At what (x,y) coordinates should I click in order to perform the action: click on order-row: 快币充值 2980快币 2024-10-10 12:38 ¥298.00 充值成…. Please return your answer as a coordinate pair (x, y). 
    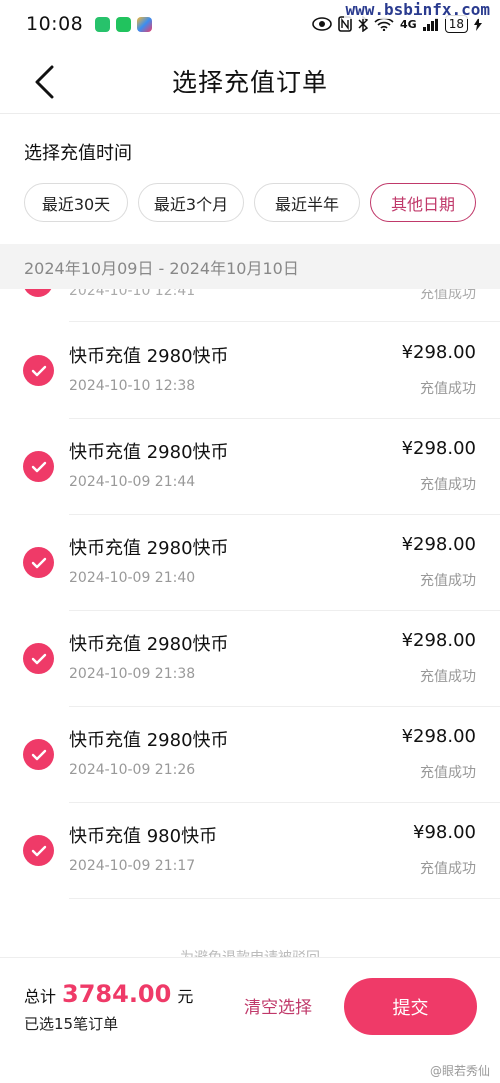
    Looking at the image, I should click on (250, 370).